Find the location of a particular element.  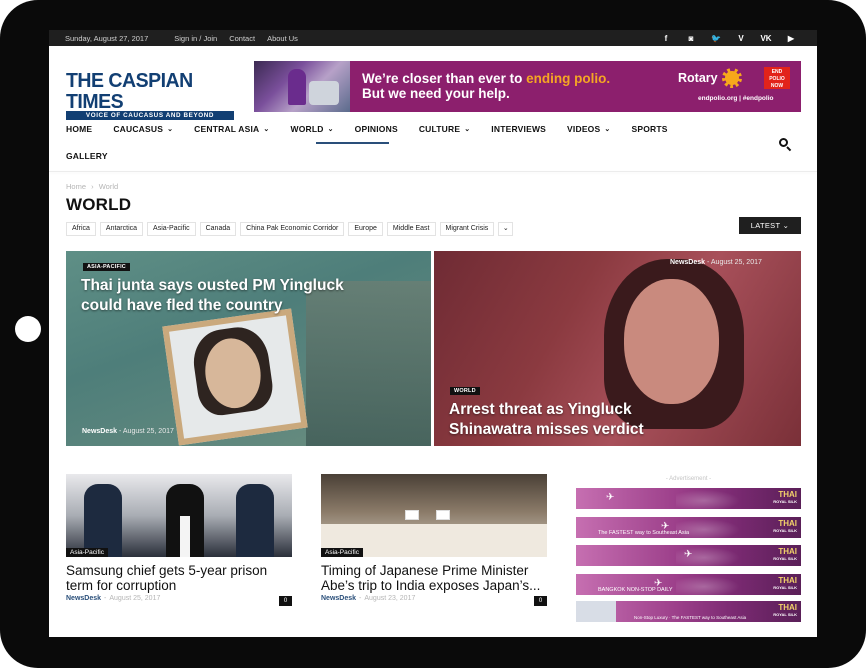

tablet-home-button is located at coordinates (28, 329).